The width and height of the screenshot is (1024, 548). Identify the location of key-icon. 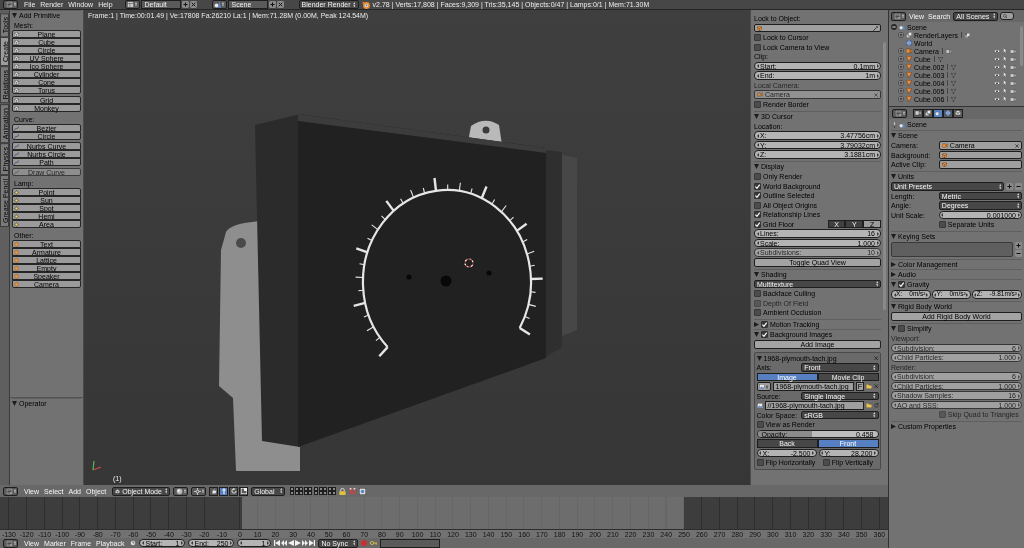
(374, 543).